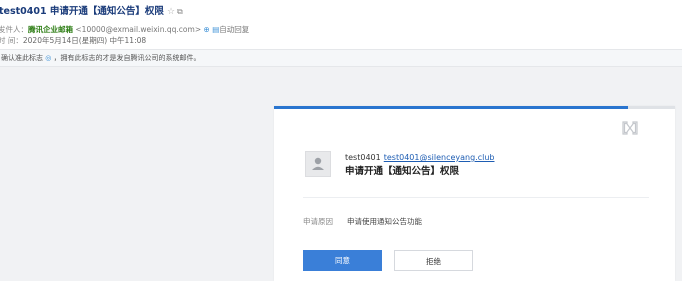 The height and width of the screenshot is (281, 682). What do you see at coordinates (651, 107) in the screenshot?
I see `card-accent-bar-track` at bounding box center [651, 107].